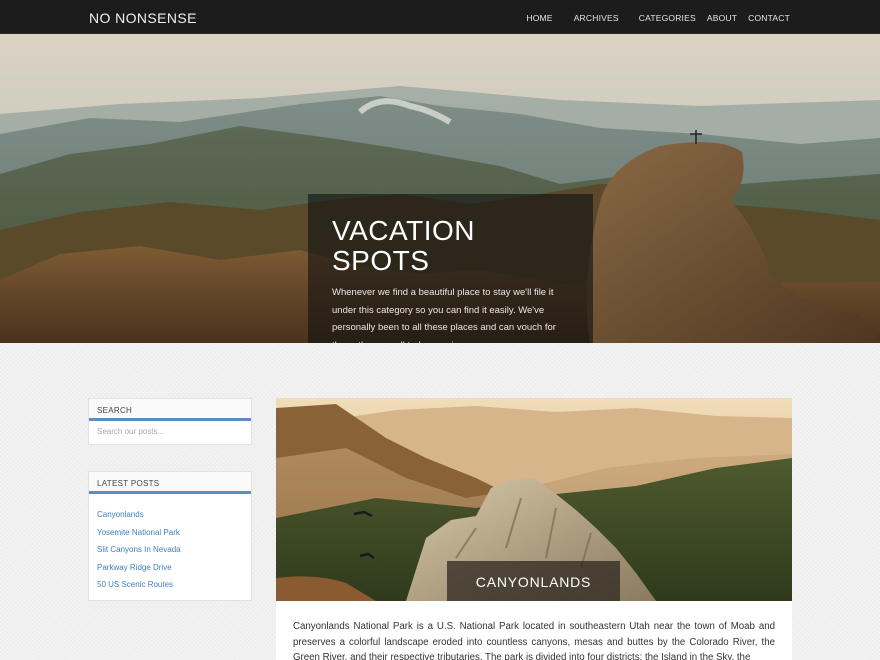  What do you see at coordinates (174, 513) in the screenshot?
I see `list-item: Canyonlands` at bounding box center [174, 513].